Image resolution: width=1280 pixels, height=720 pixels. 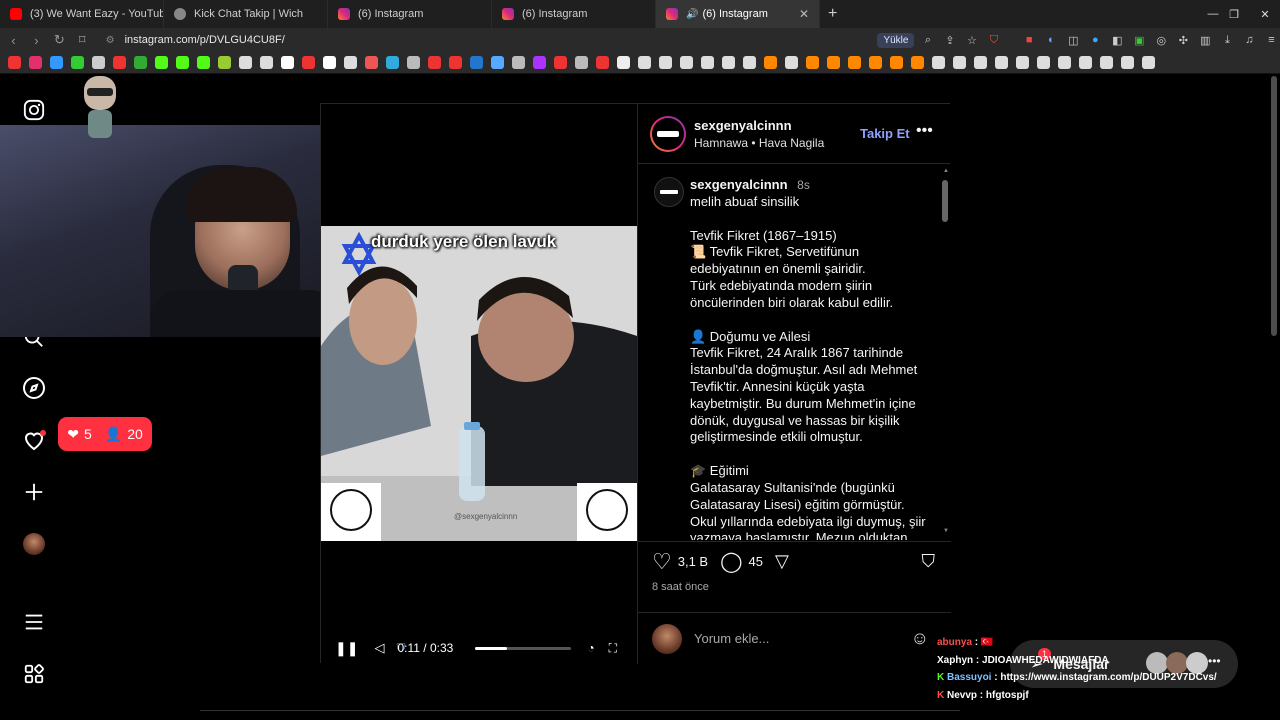 I want to click on bookmark-icon: ⌑, so click(x=82, y=40).